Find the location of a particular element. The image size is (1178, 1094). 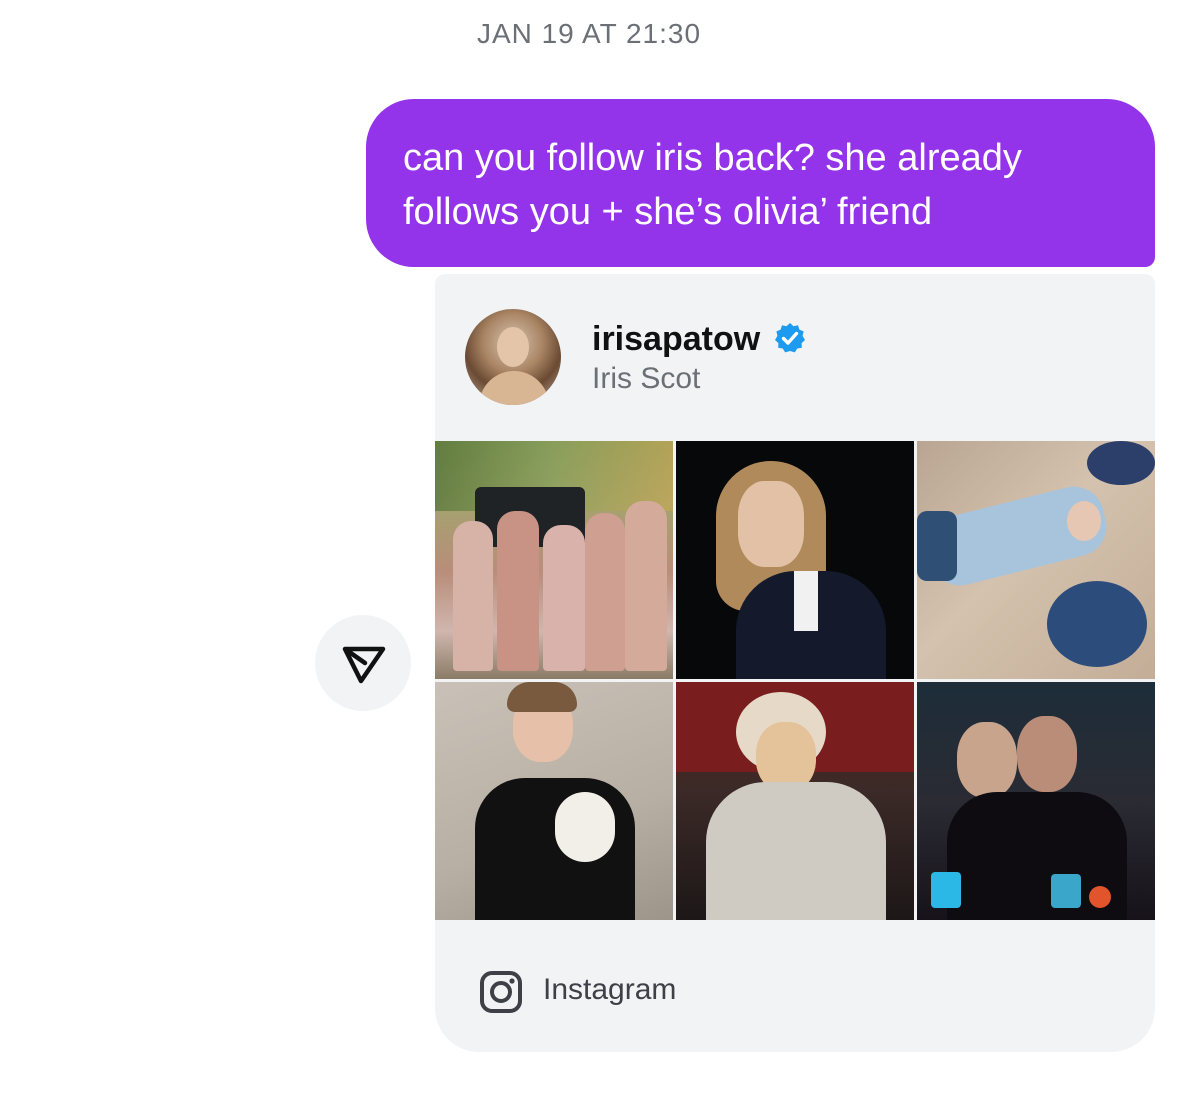

username-text: irisapatow is located at coordinates (676, 339).